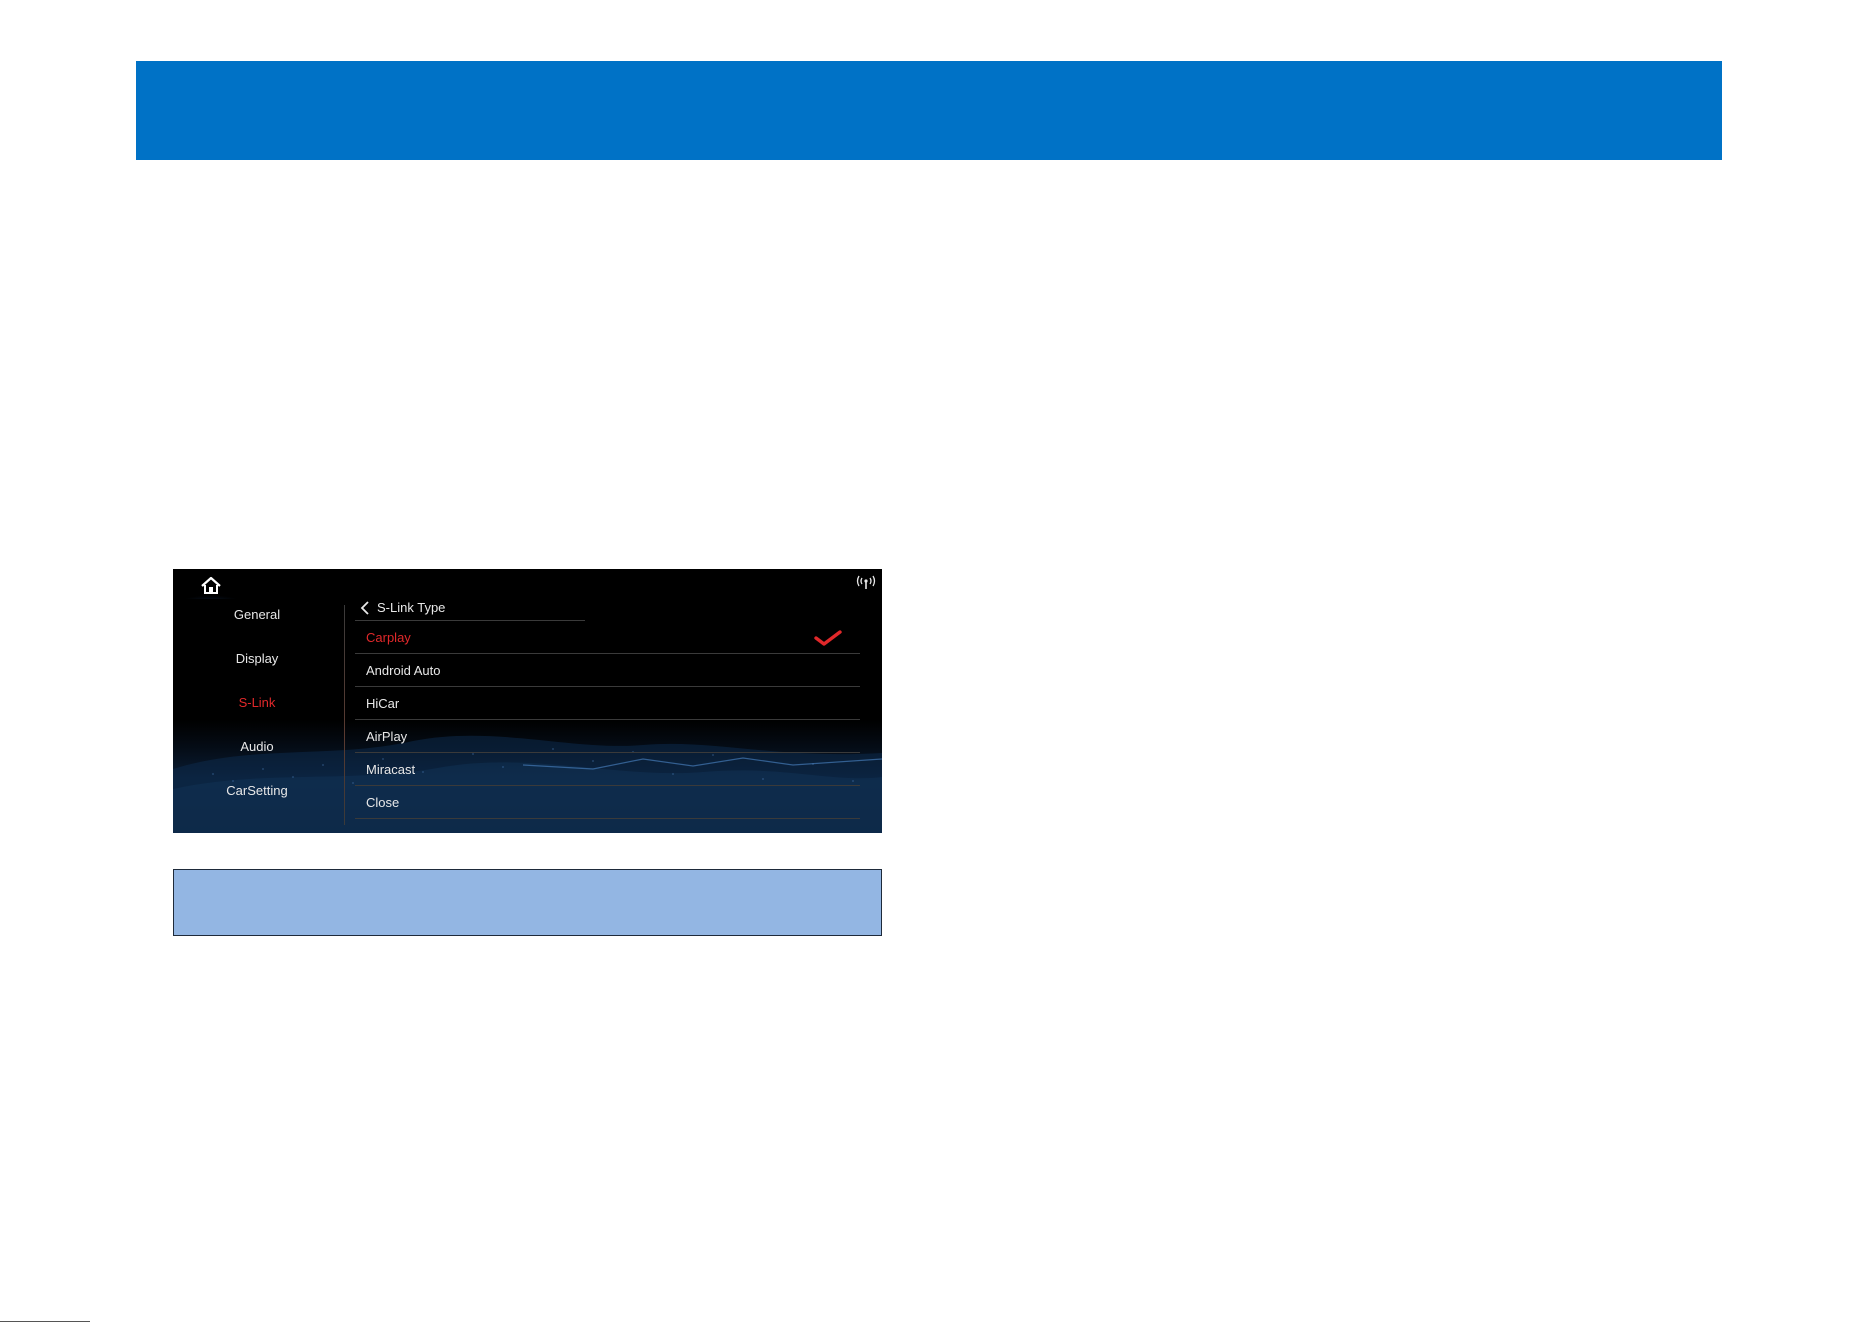  Describe the element at coordinates (364, 608) in the screenshot. I see `chevron-left-icon` at that location.